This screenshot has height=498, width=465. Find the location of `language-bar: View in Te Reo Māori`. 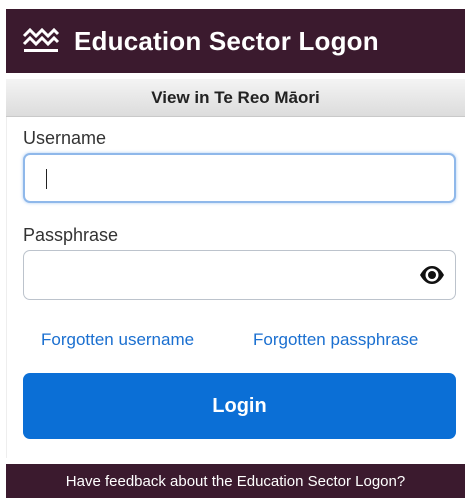

language-bar: View in Te Reo Māori is located at coordinates (235, 98).